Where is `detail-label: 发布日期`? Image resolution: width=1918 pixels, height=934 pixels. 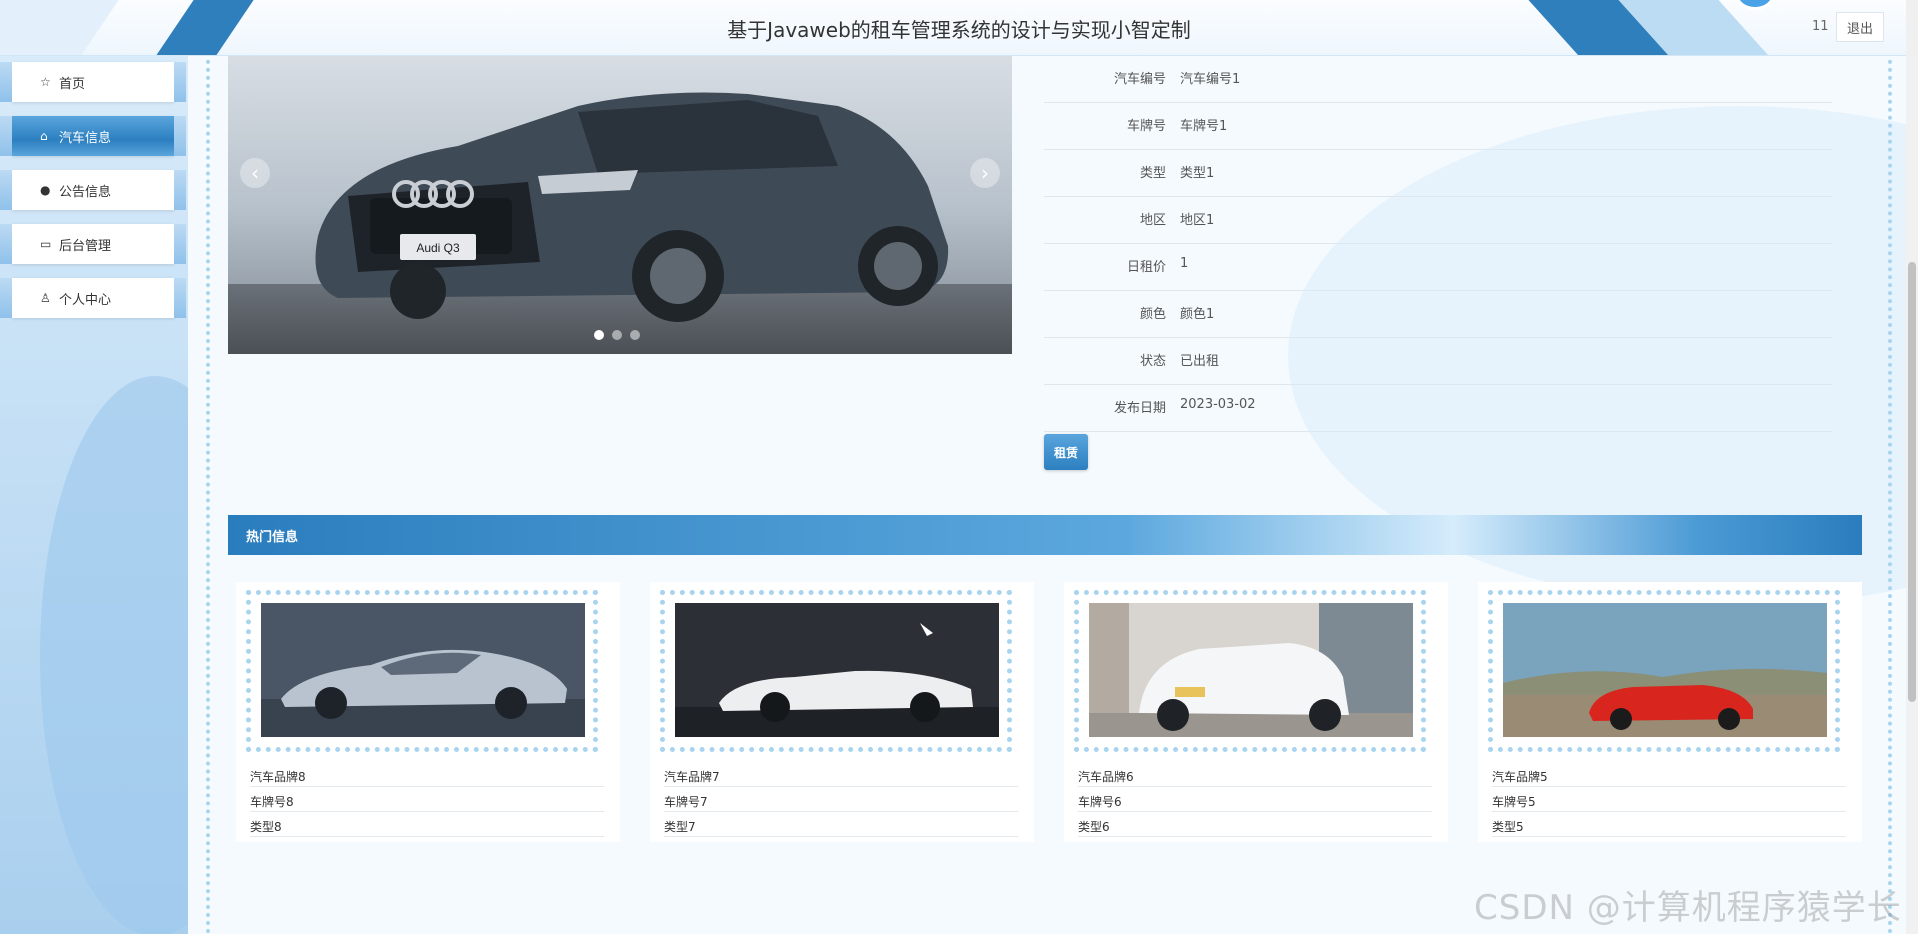 detail-label: 发布日期 is located at coordinates (1139, 408).